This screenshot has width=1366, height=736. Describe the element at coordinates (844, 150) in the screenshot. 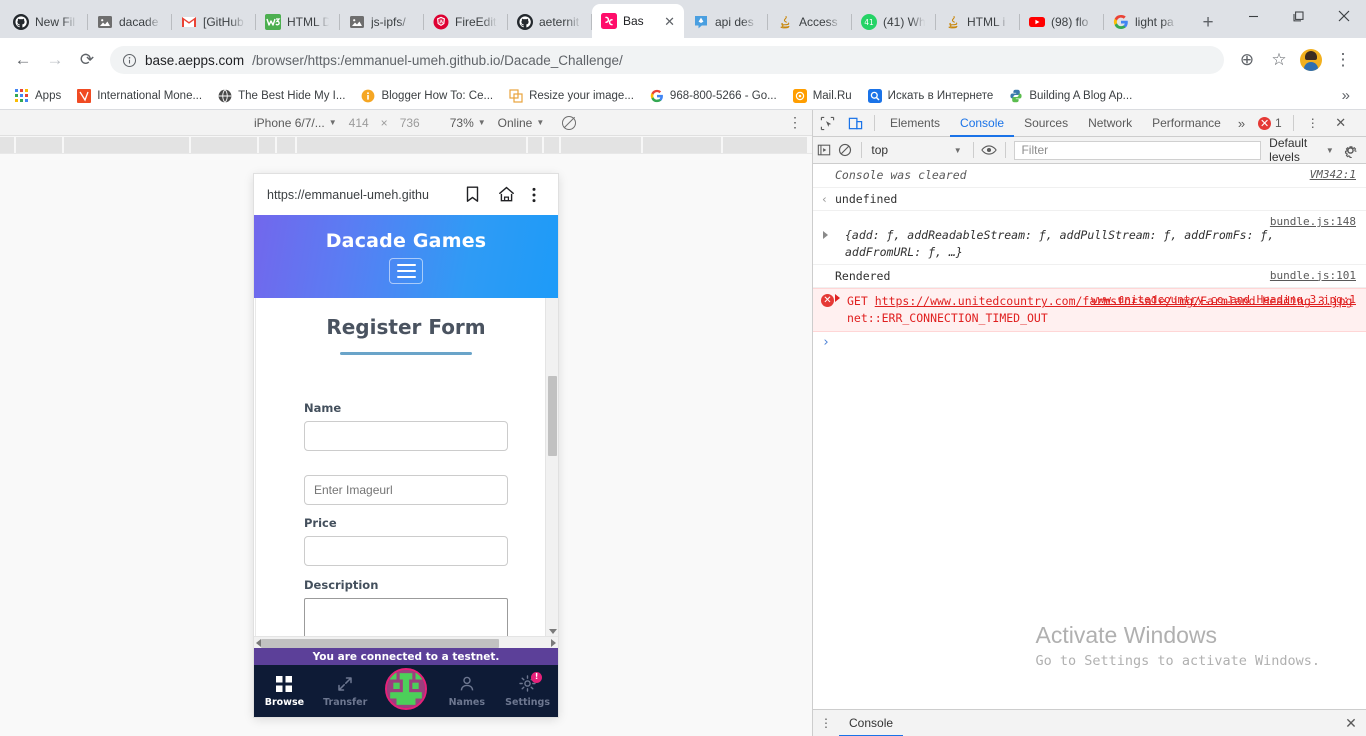

I see `clear-console-icon` at that location.